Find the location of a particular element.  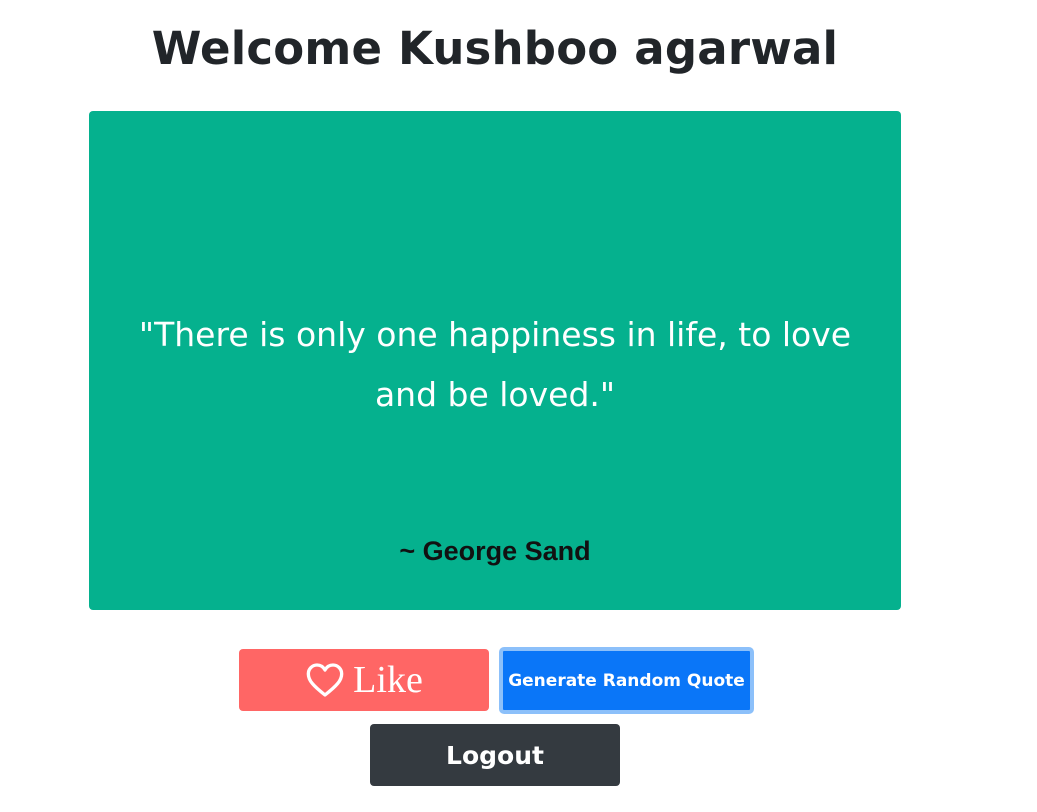

heart-outline-icon is located at coordinates (325, 680).